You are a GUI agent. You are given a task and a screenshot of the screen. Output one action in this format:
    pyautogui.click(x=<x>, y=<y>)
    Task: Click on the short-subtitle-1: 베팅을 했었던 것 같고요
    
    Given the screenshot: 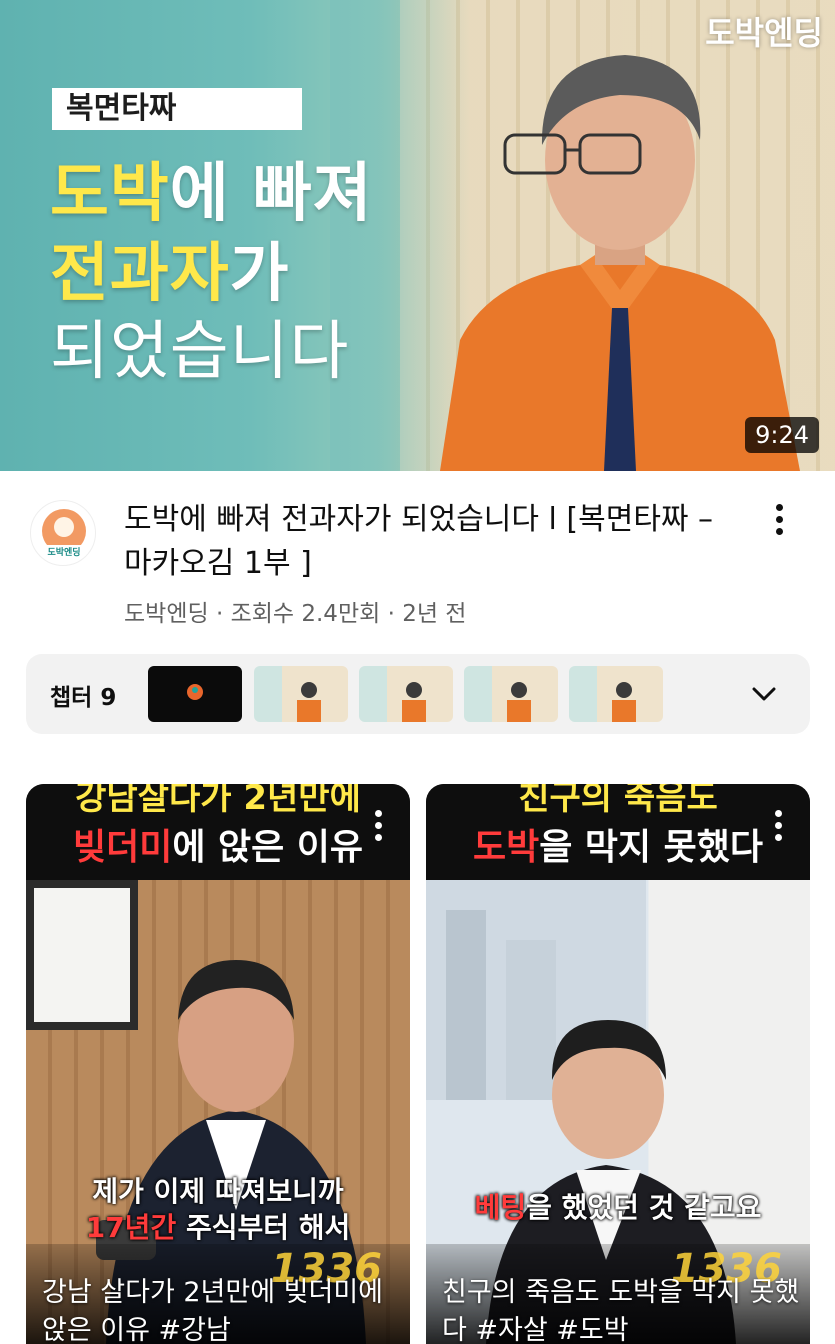 What is the action you would take?
    pyautogui.click(x=618, y=1207)
    